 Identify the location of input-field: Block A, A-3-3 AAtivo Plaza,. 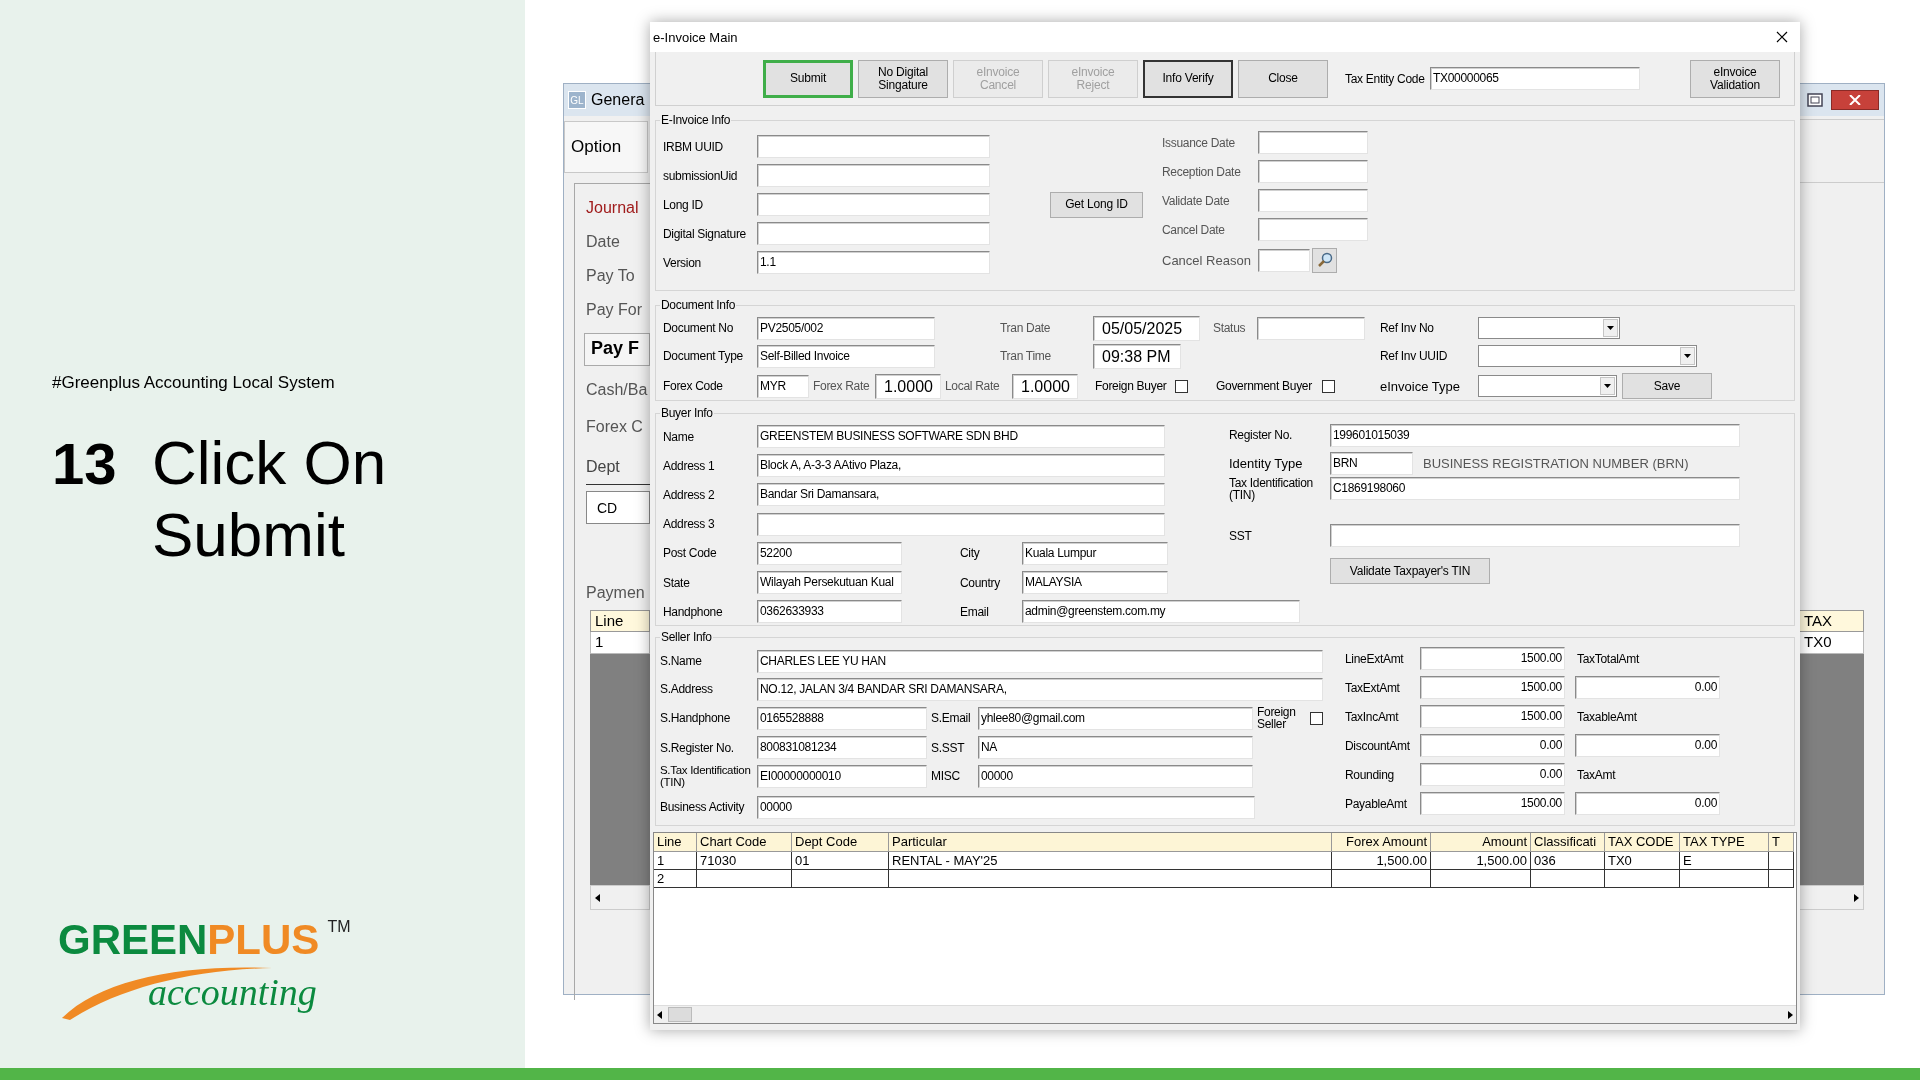
(961, 466).